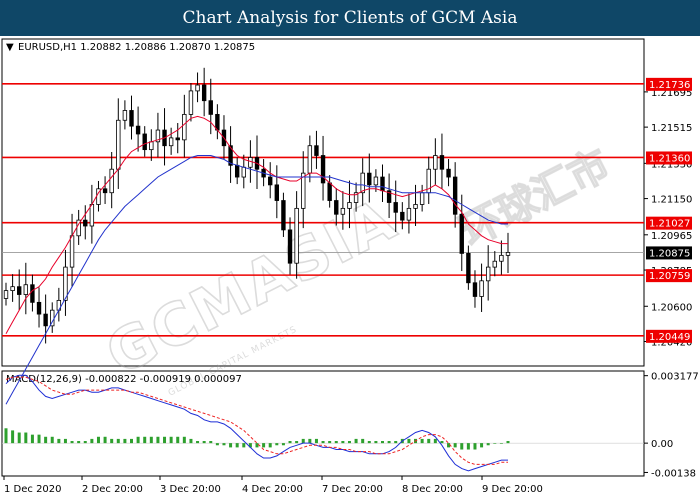  Describe the element at coordinates (671, 200) in the screenshot. I see `price-tick-label: 1.21150` at that location.